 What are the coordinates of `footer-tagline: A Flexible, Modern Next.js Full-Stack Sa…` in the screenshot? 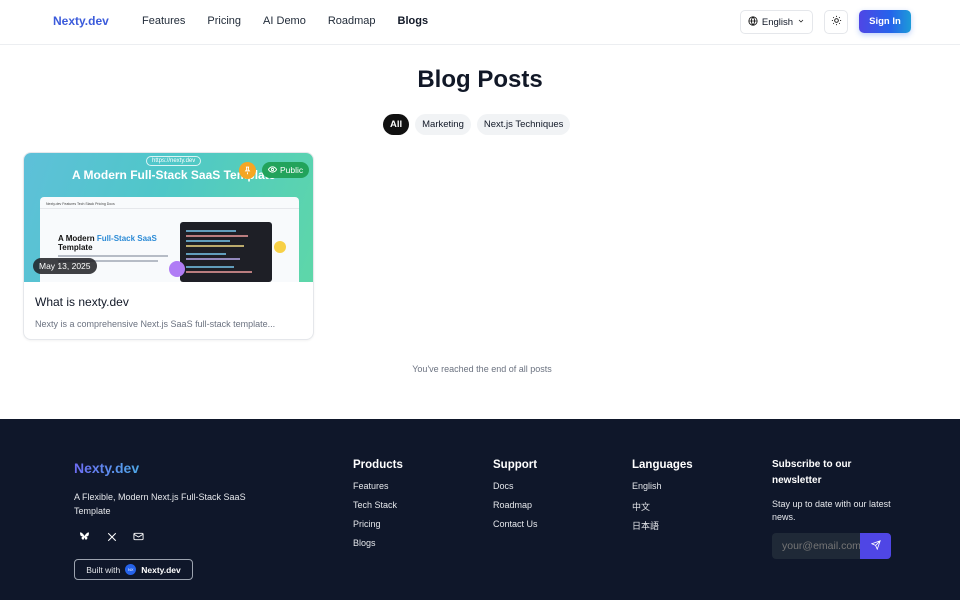 It's located at (160, 504).